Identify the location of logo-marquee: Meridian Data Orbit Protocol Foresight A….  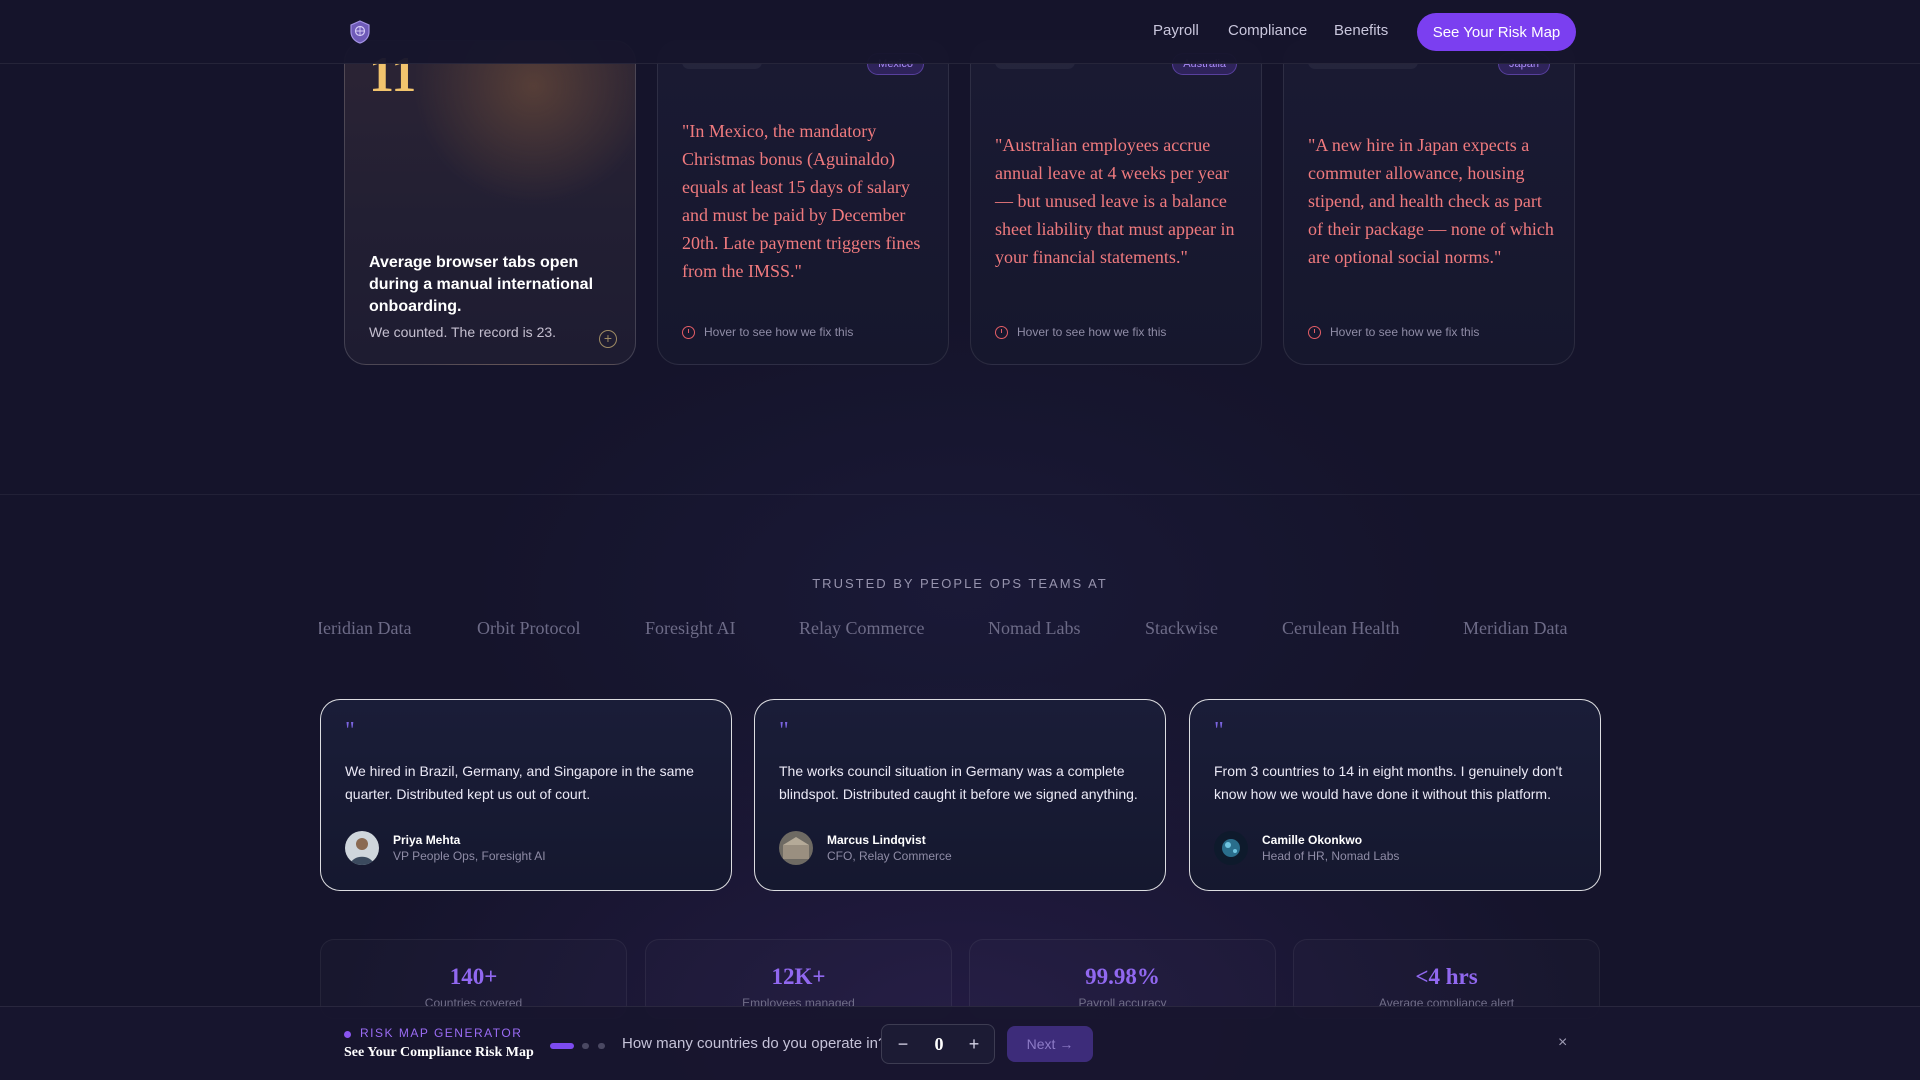
(960, 633).